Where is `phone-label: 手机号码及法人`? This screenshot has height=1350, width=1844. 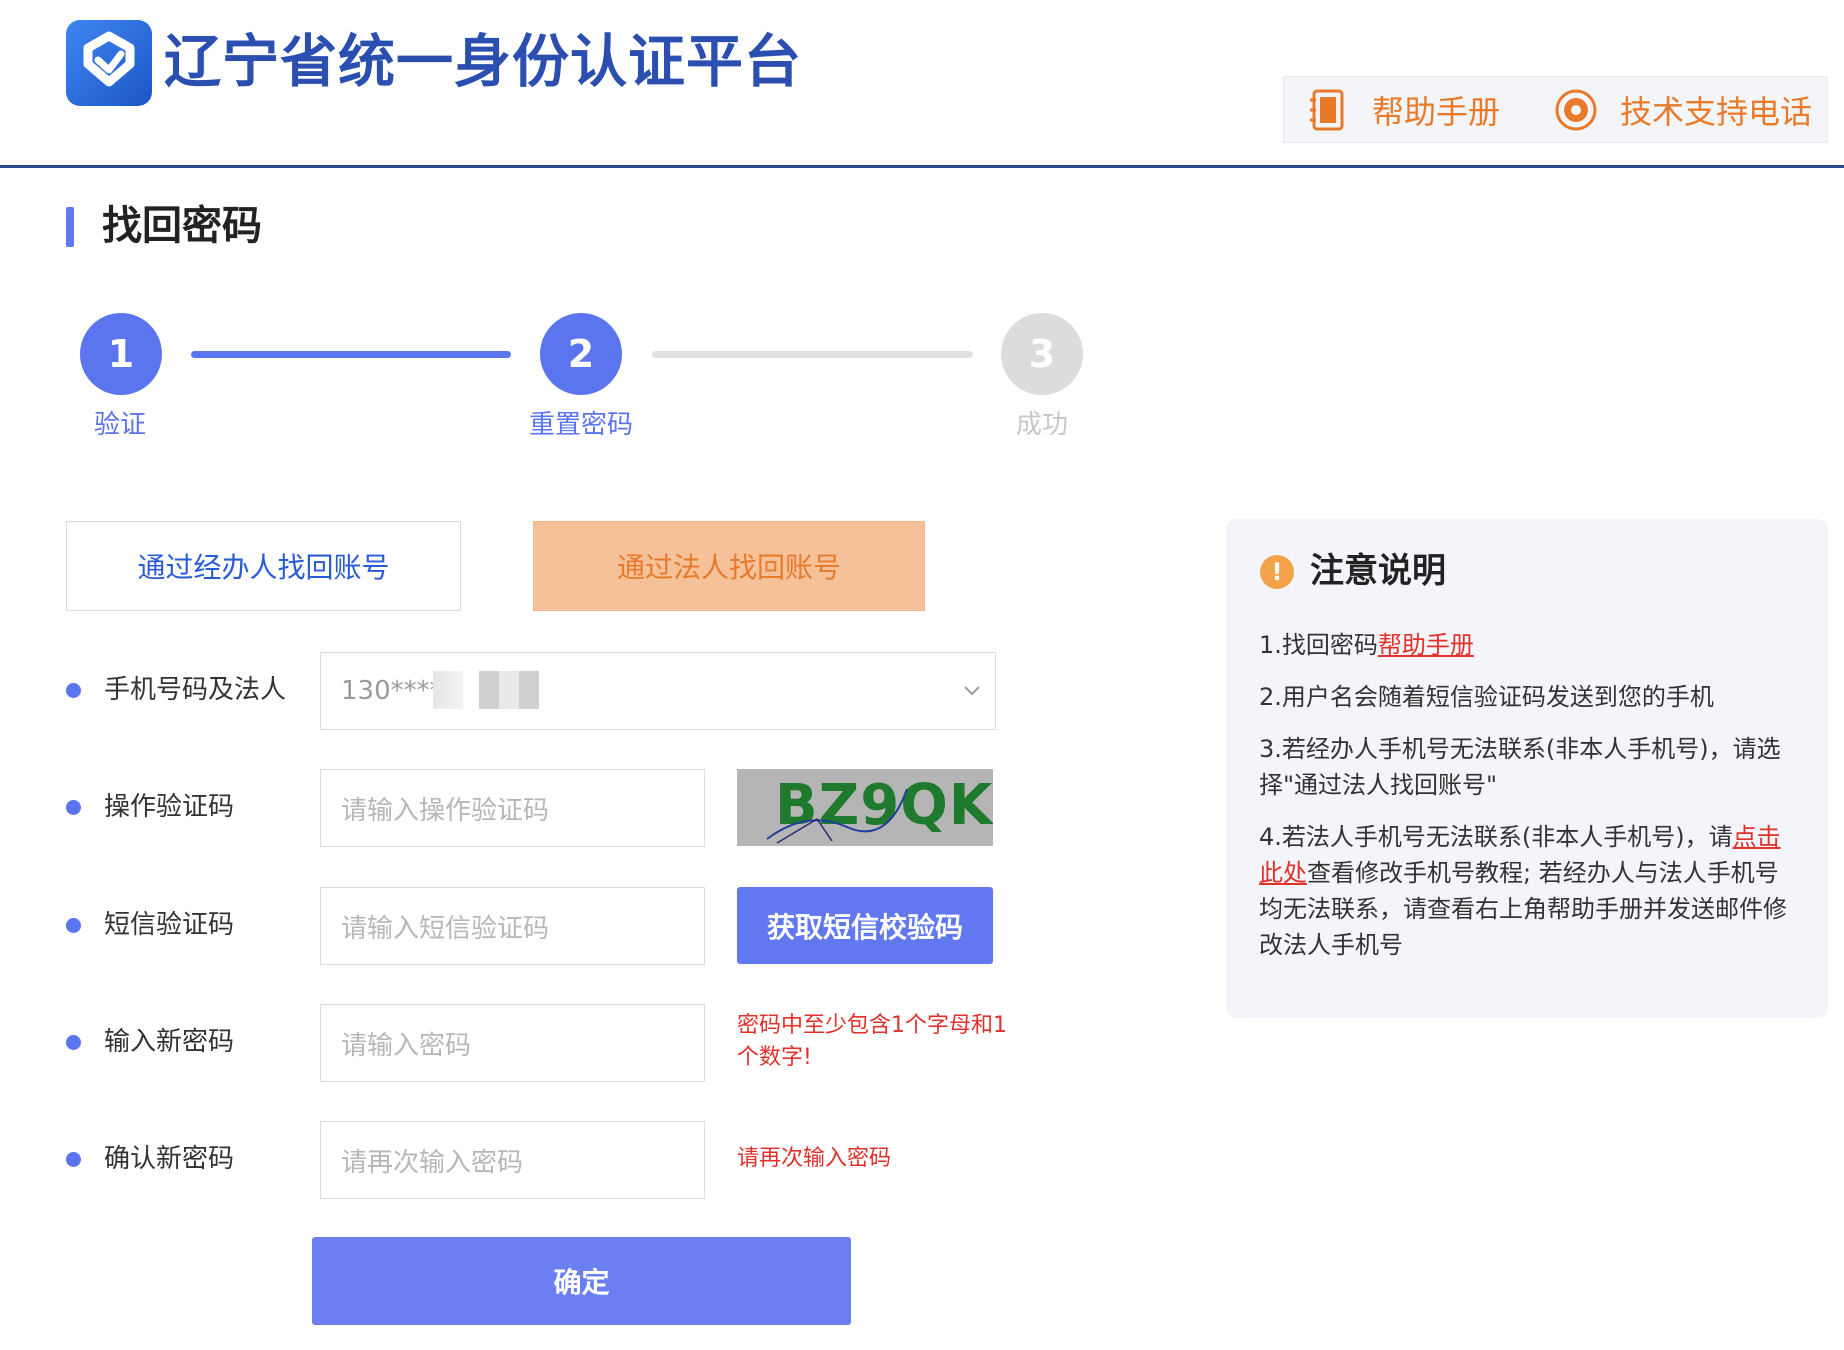 phone-label: 手机号码及法人 is located at coordinates (195, 690).